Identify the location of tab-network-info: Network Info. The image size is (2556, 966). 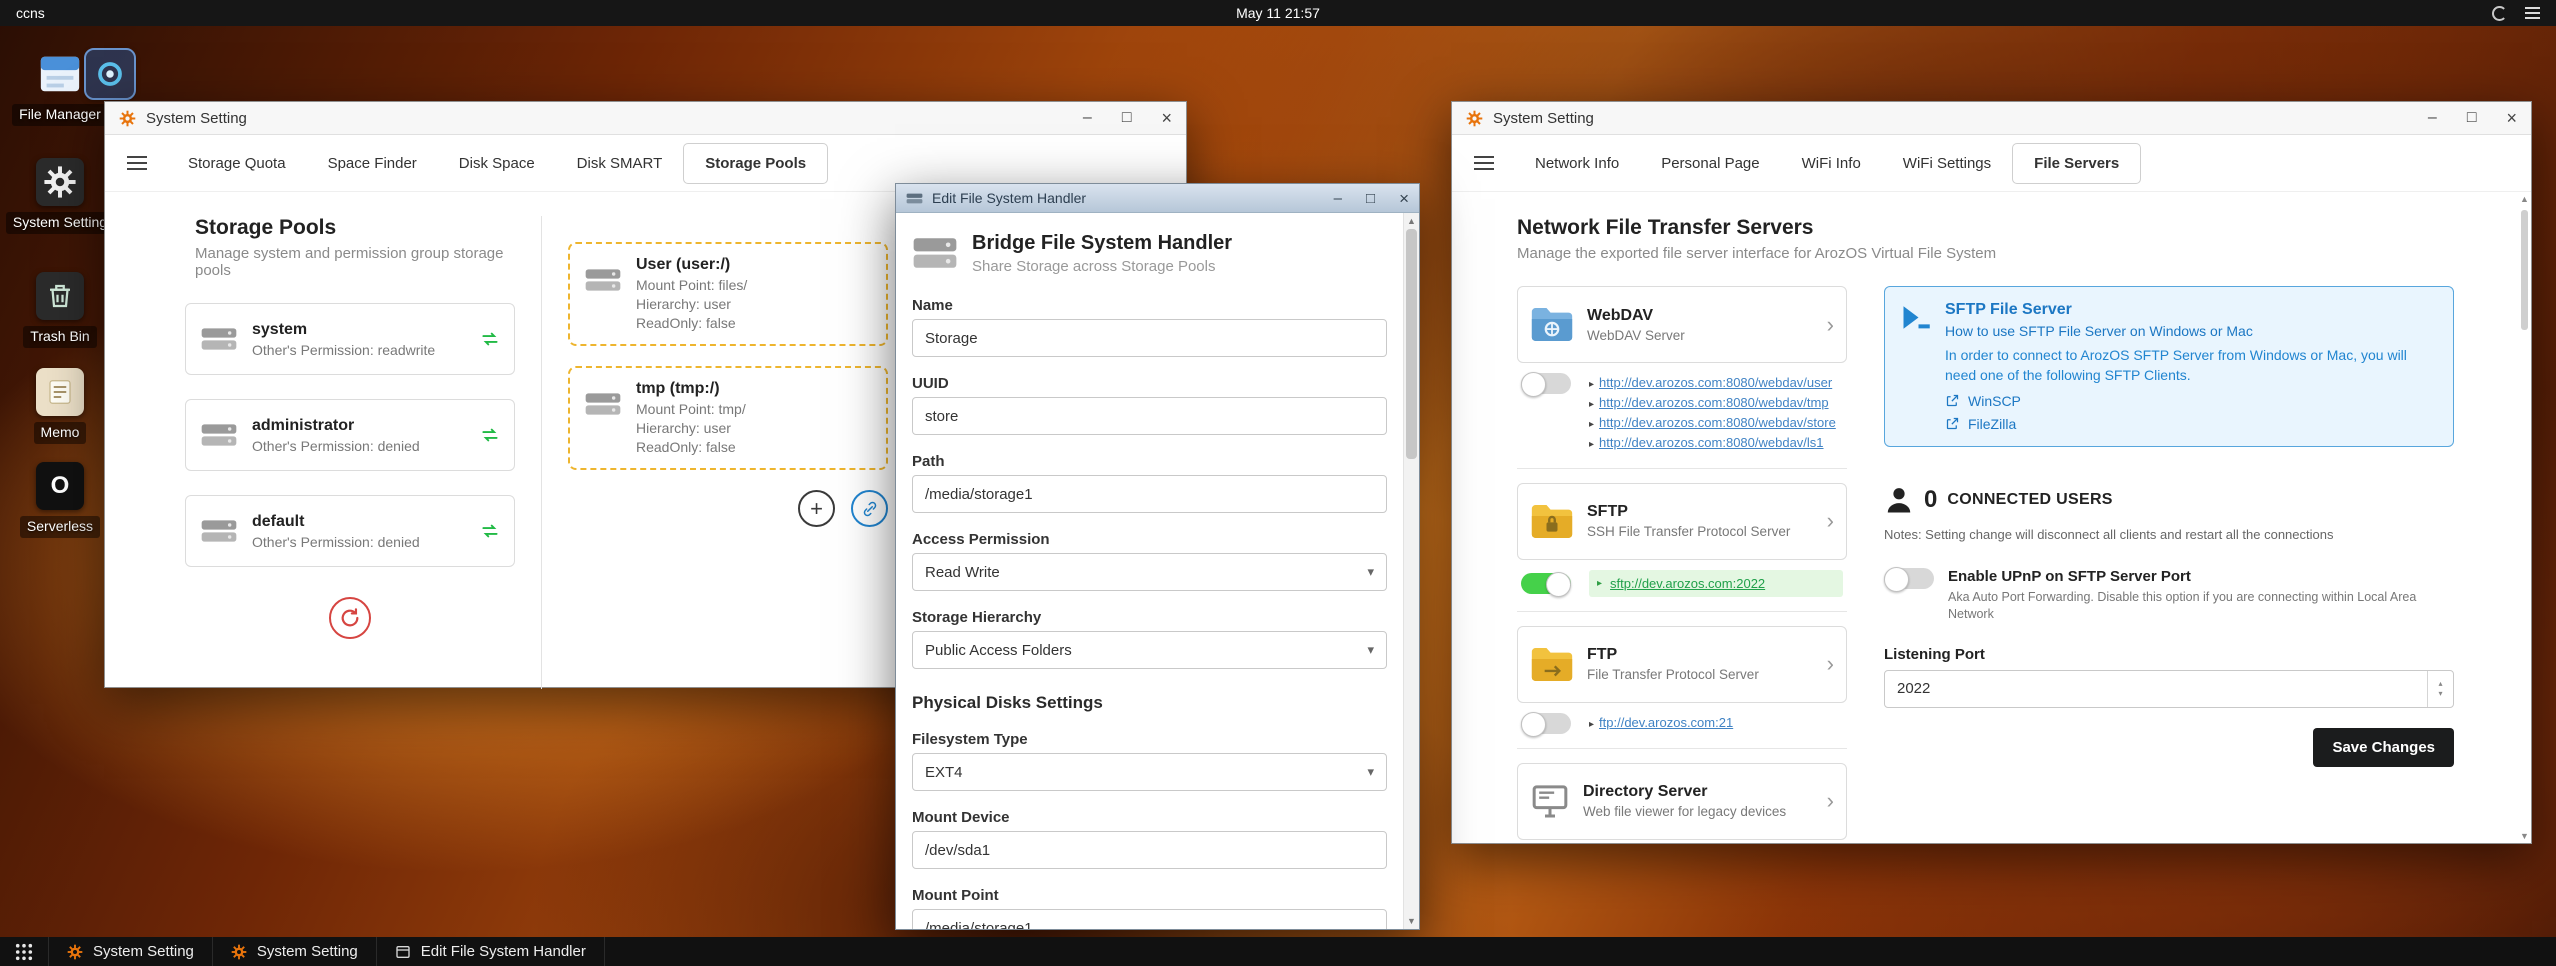
(1577, 163).